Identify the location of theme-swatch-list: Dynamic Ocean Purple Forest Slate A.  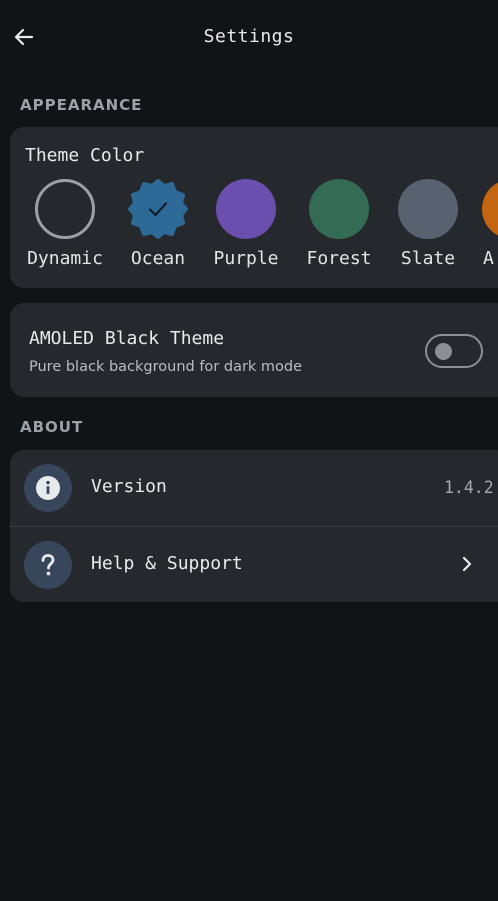
(254, 226).